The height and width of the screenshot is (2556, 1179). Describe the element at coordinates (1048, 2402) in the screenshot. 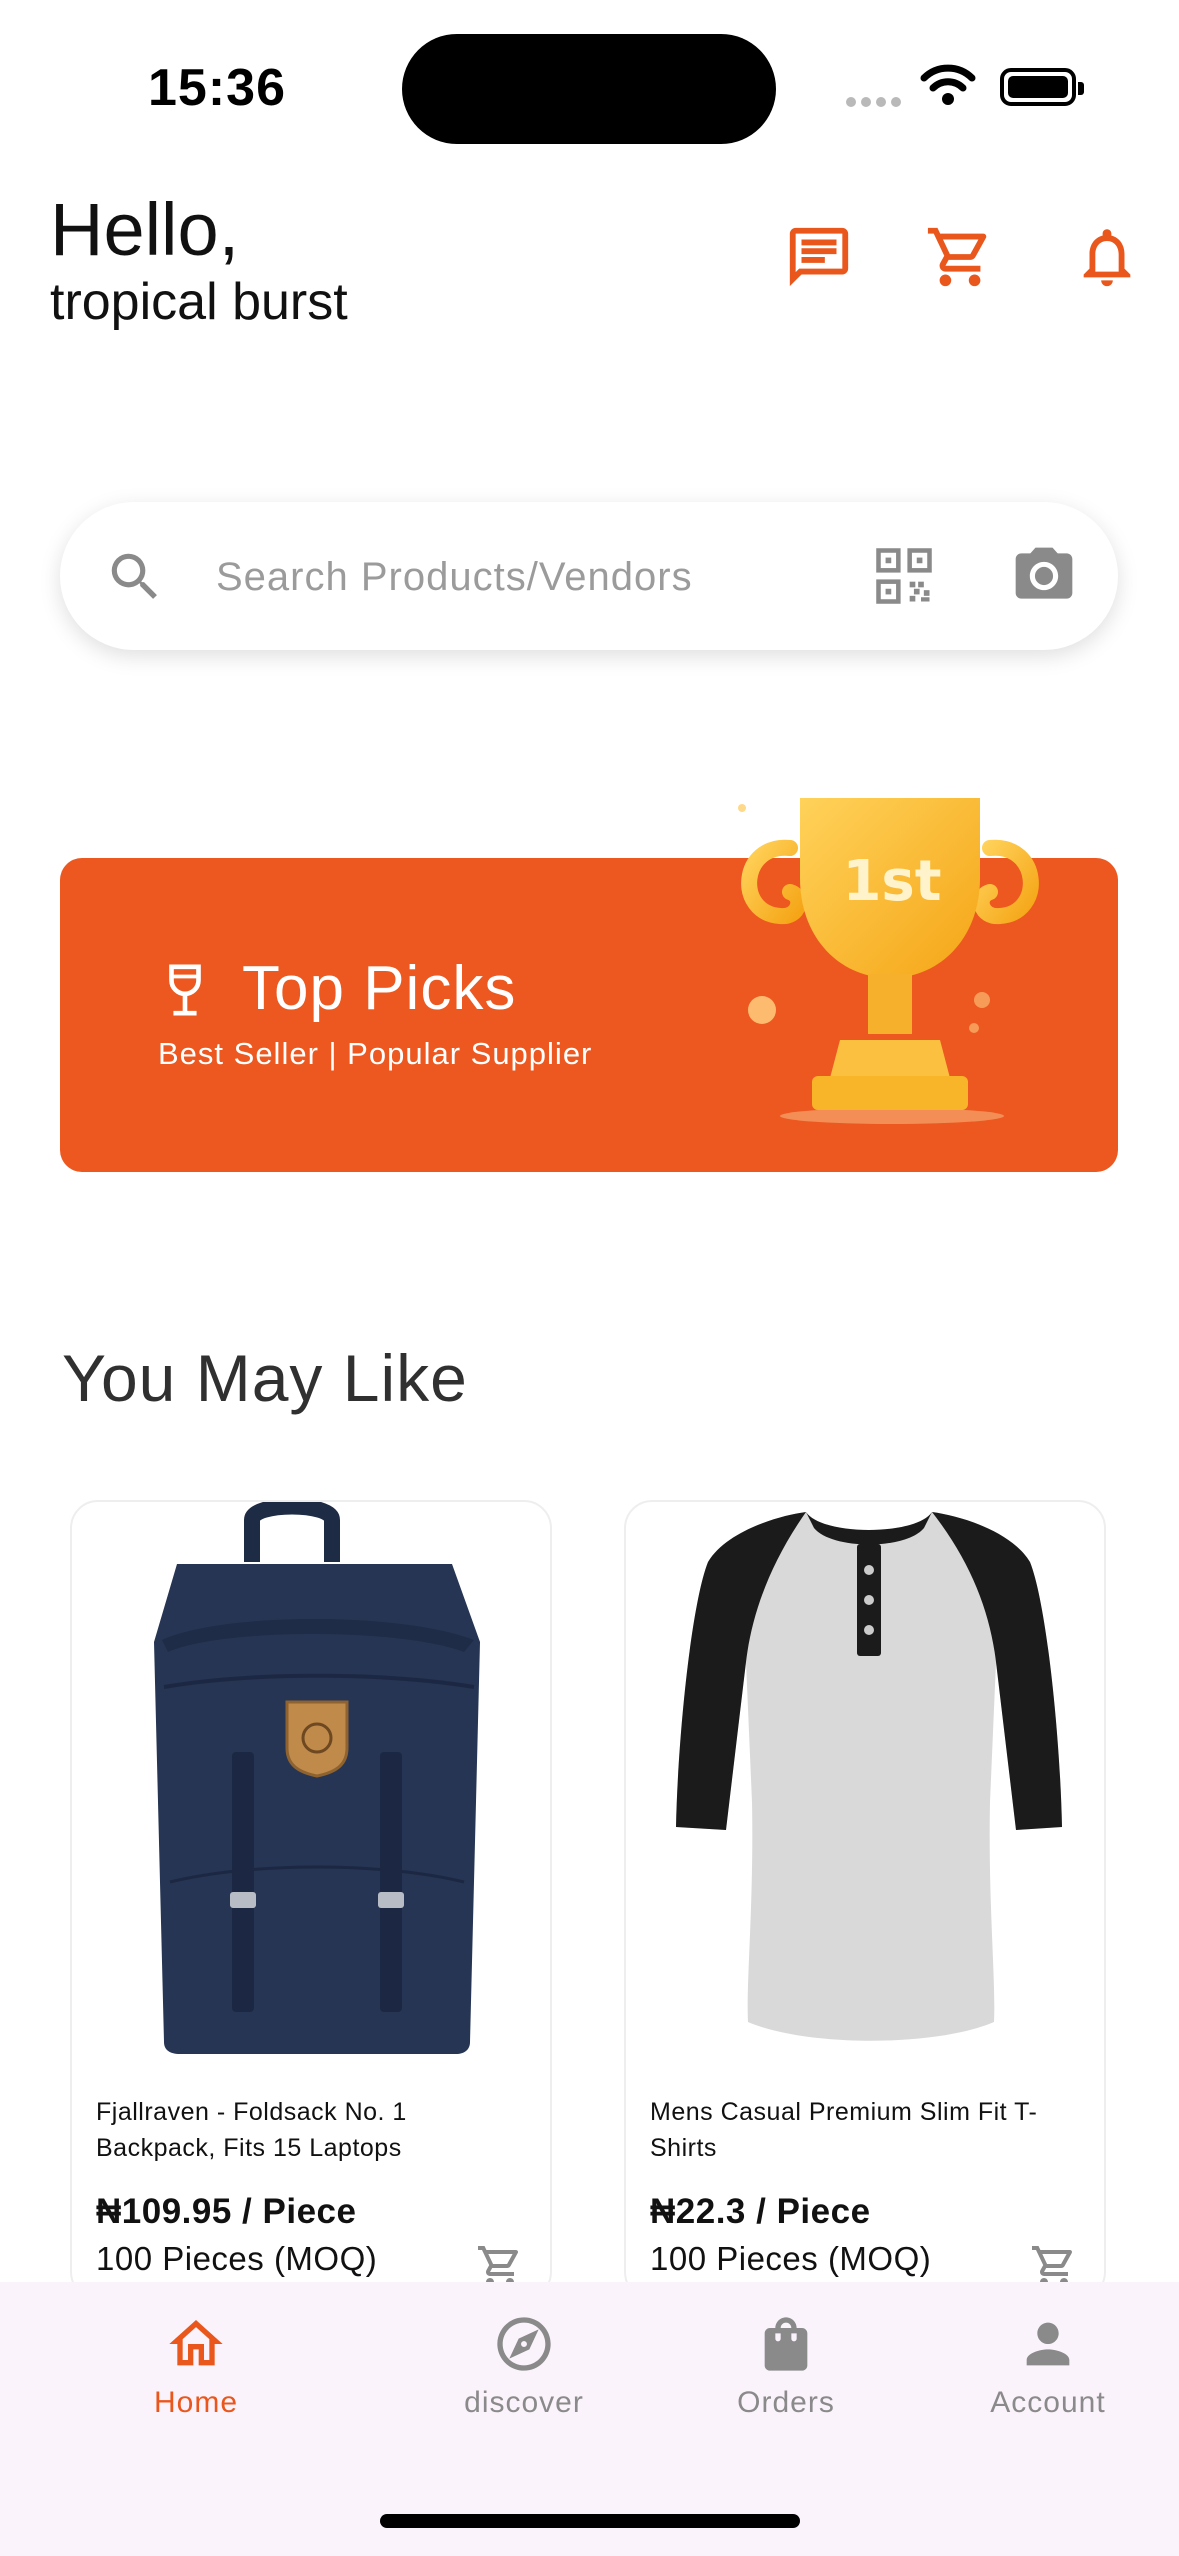

I see `nav-label-account: Account` at that location.